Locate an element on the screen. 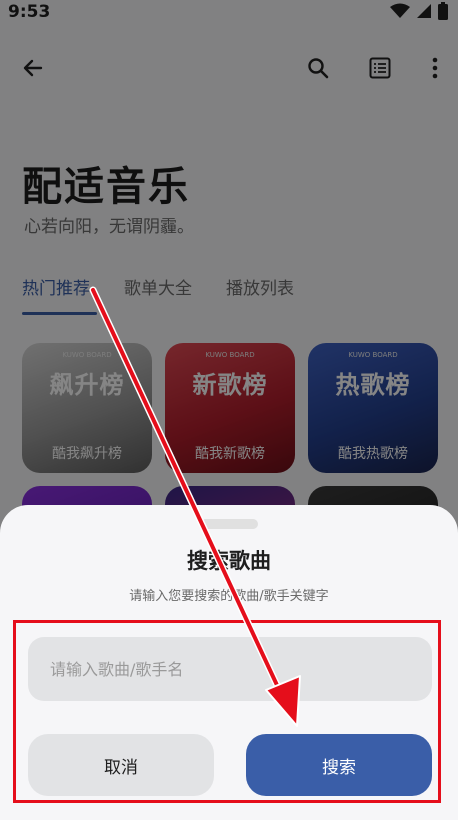 Image resolution: width=458 pixels, height=820 pixels. dialog-subtitle: 请输入您要搜索的歌曲/歌手关键字 is located at coordinates (229, 596).